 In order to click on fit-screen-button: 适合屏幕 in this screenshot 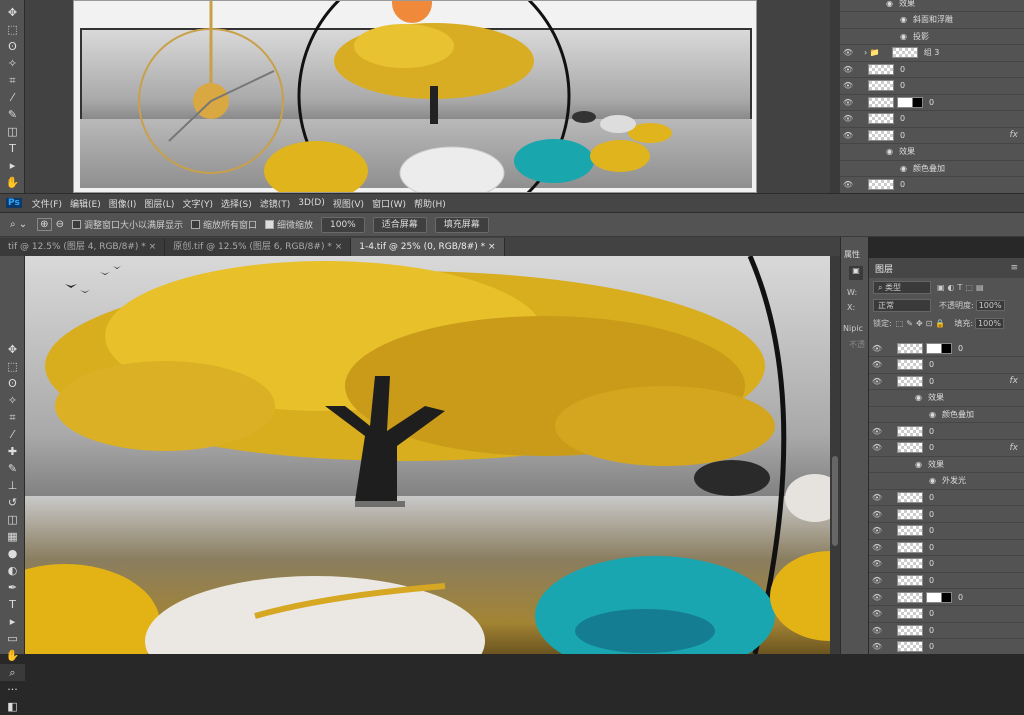, I will do `click(399, 224)`.